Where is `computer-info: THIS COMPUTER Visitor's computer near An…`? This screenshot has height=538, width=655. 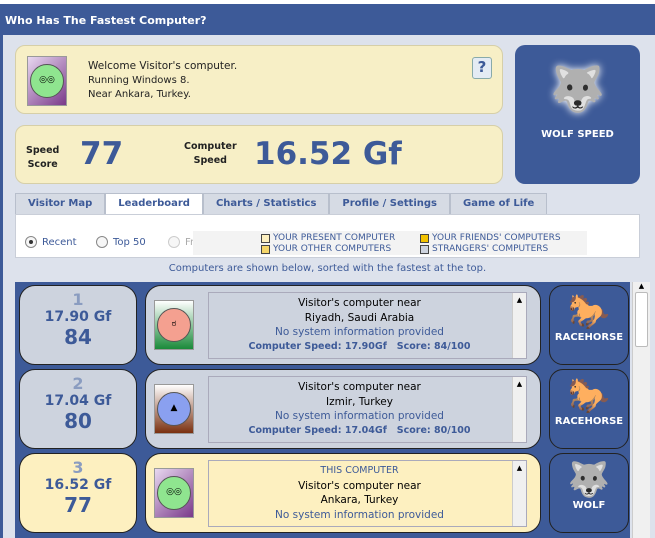
computer-info: THIS COMPUTER Visitor's computer near An… is located at coordinates (367, 493).